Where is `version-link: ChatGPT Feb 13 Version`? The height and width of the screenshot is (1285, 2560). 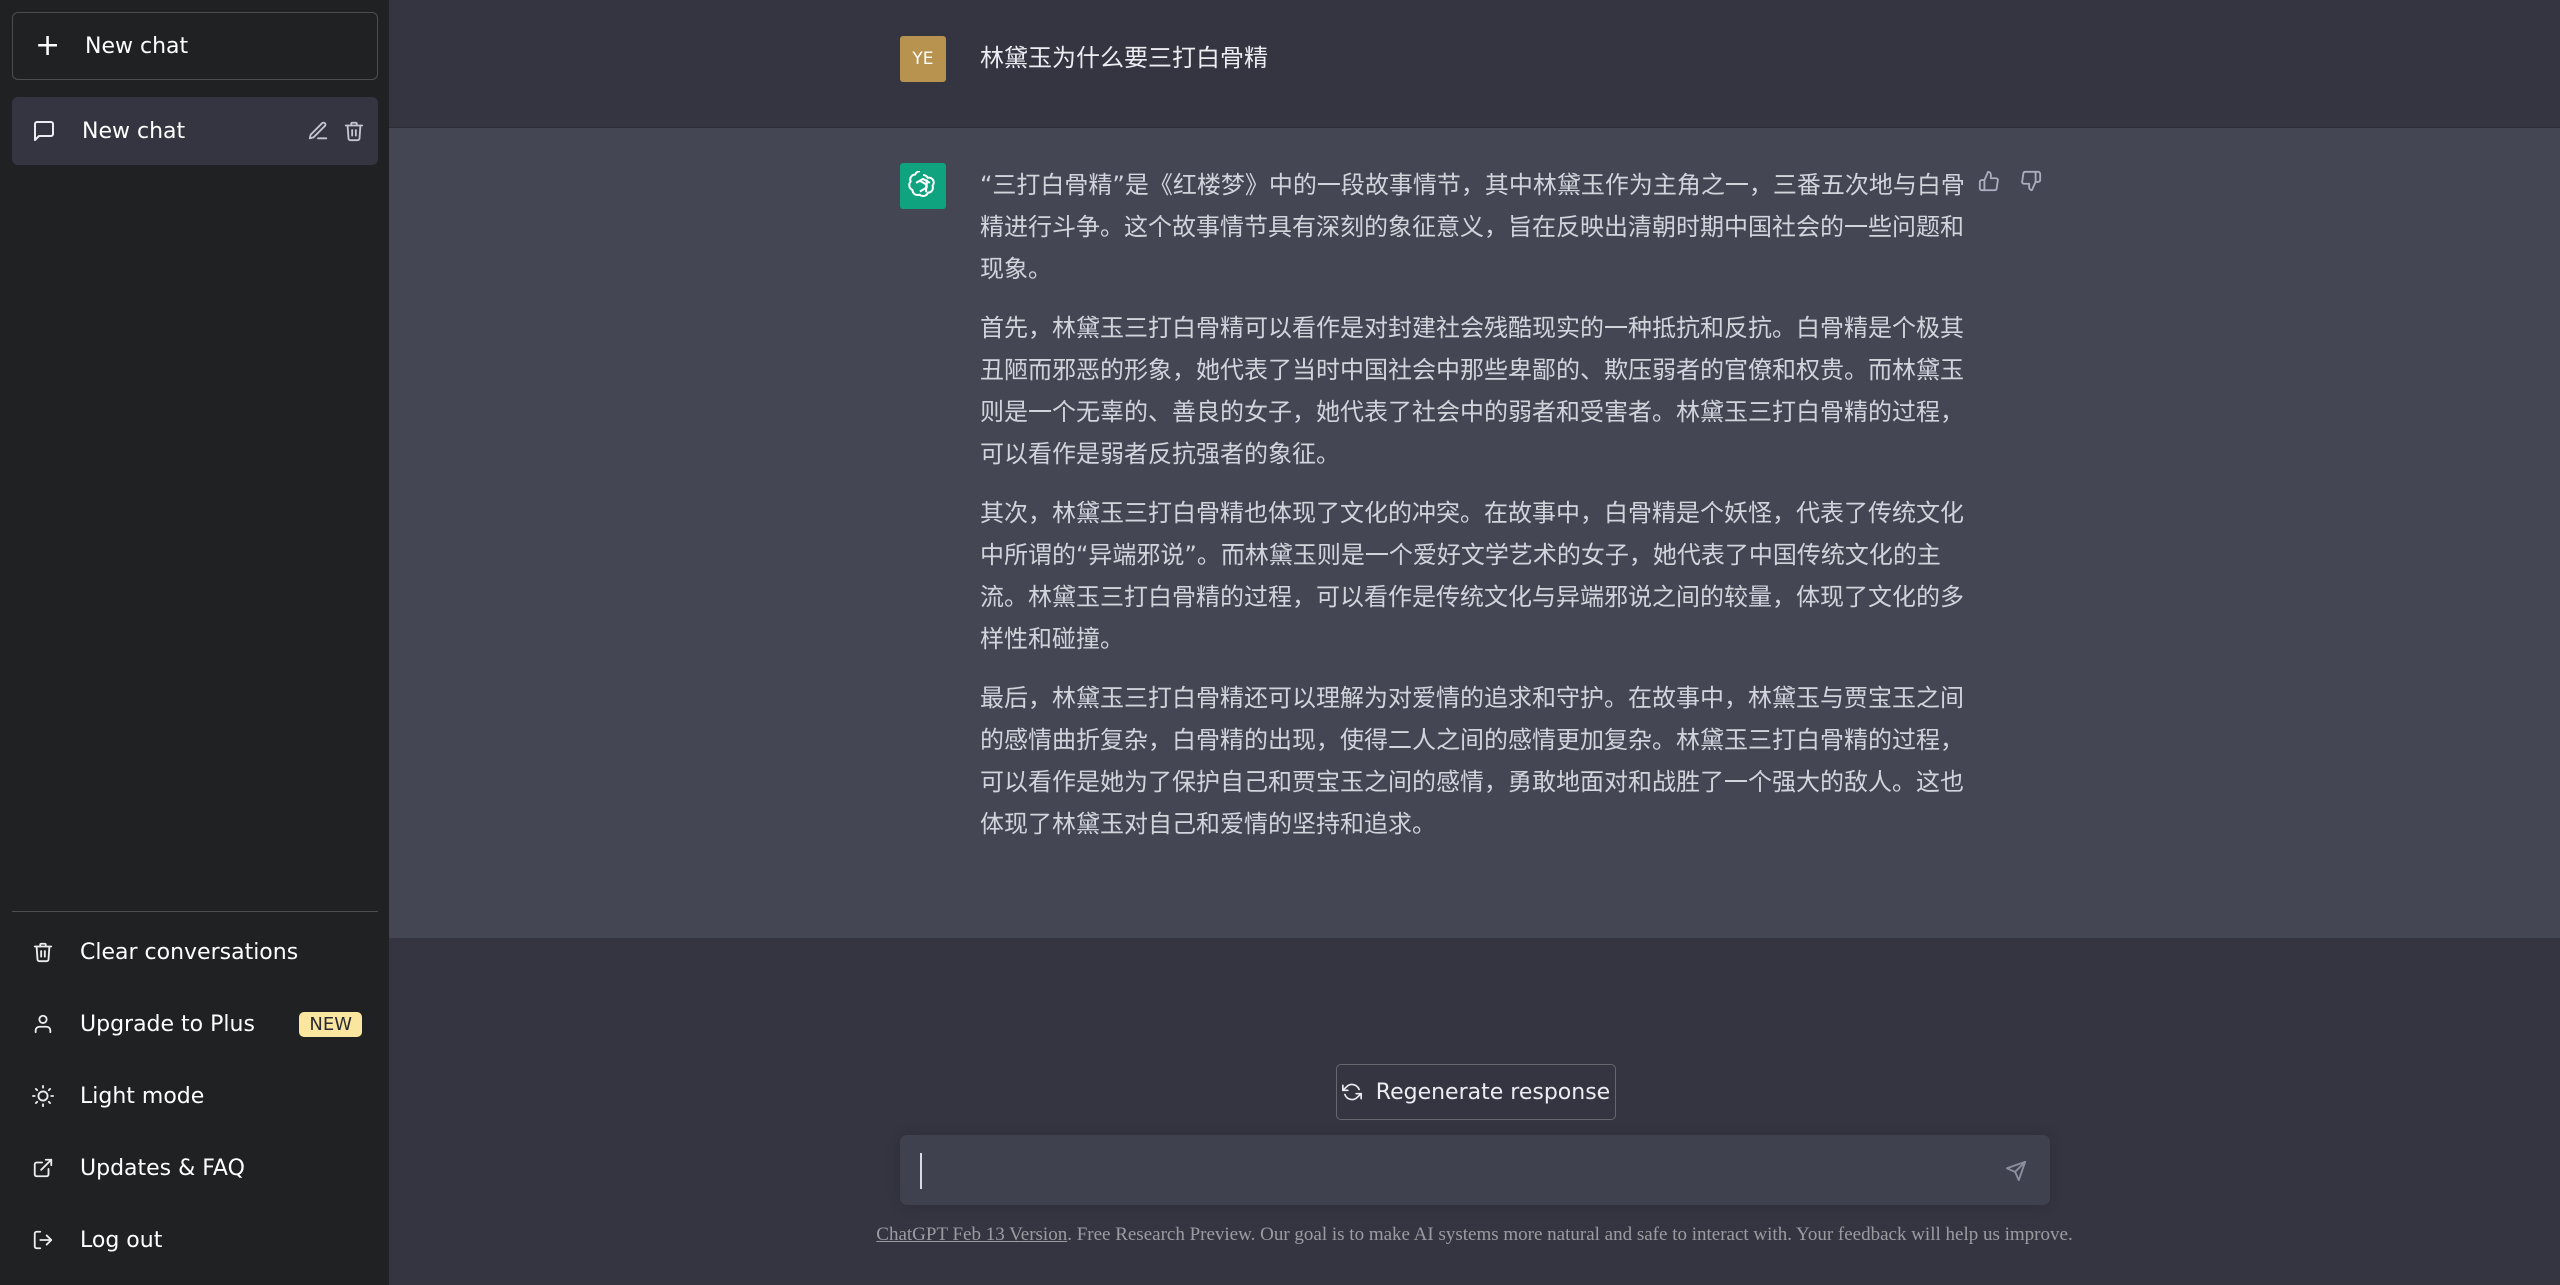 version-link: ChatGPT Feb 13 Version is located at coordinates (971, 1234).